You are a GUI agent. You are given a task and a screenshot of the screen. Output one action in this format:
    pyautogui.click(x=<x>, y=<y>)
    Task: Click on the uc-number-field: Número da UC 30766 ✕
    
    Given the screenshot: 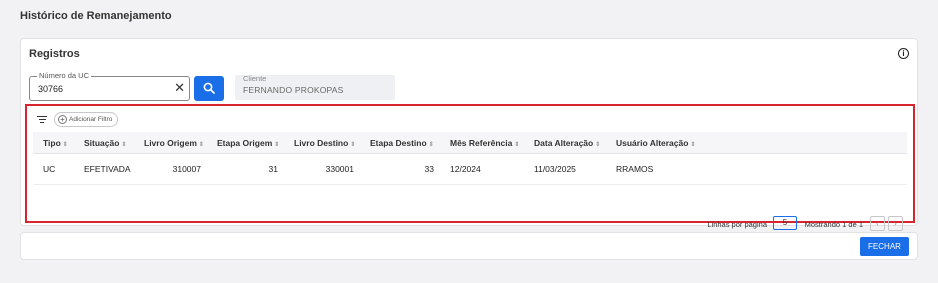 What is the action you would take?
    pyautogui.click(x=109, y=86)
    